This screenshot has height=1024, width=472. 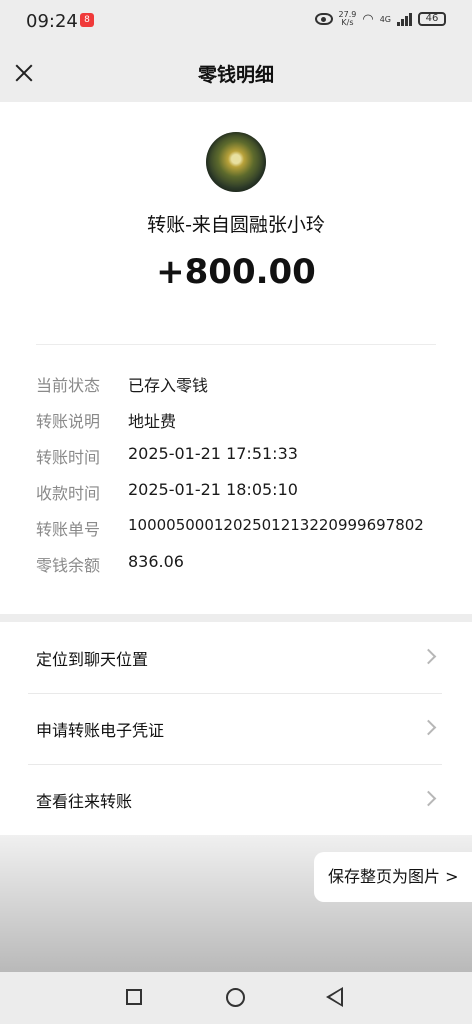 I want to click on system-nav-bar, so click(x=236, y=998).